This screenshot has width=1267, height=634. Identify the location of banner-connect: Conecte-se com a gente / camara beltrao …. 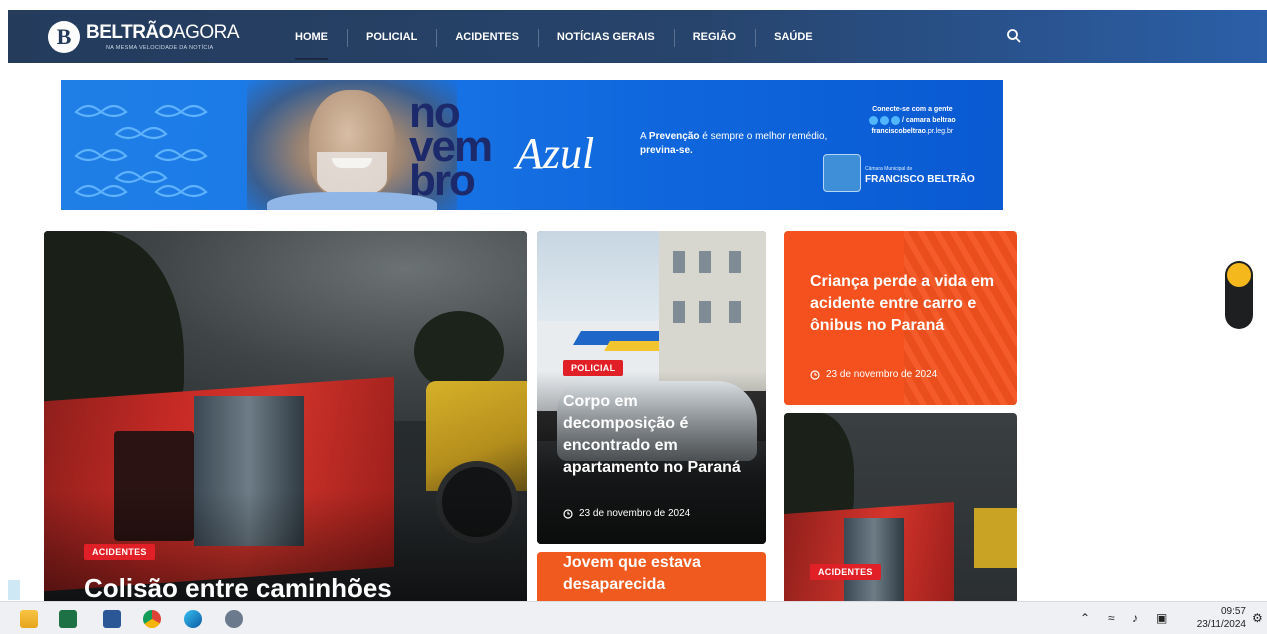
(912, 120).